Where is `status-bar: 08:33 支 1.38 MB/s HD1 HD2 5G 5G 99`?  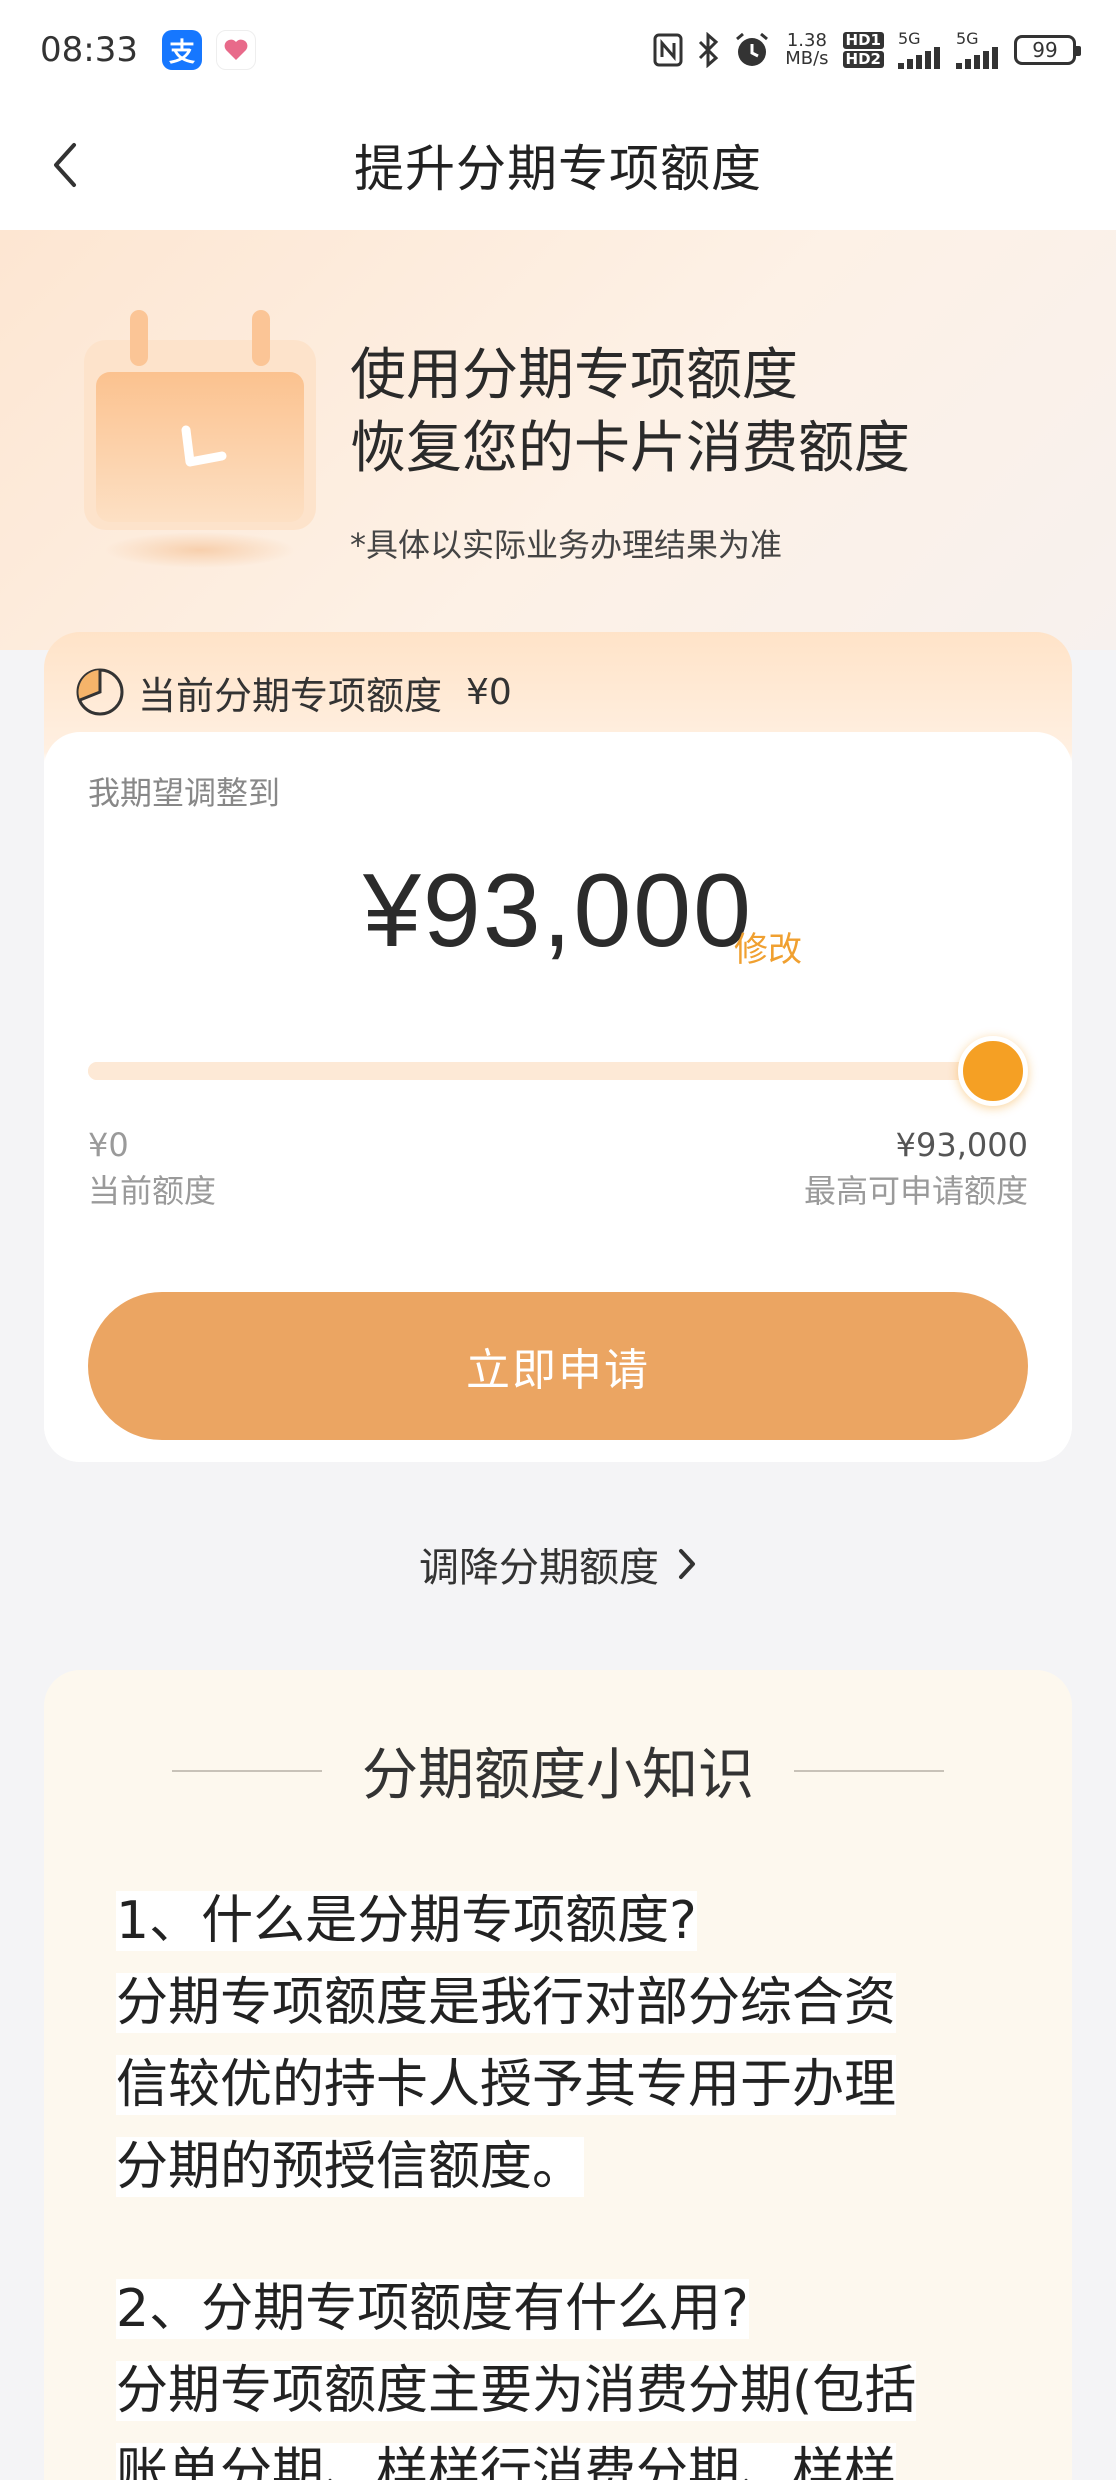
status-bar: 08:33 支 1.38 MB/s HD1 HD2 5G 5G 99 is located at coordinates (558, 50).